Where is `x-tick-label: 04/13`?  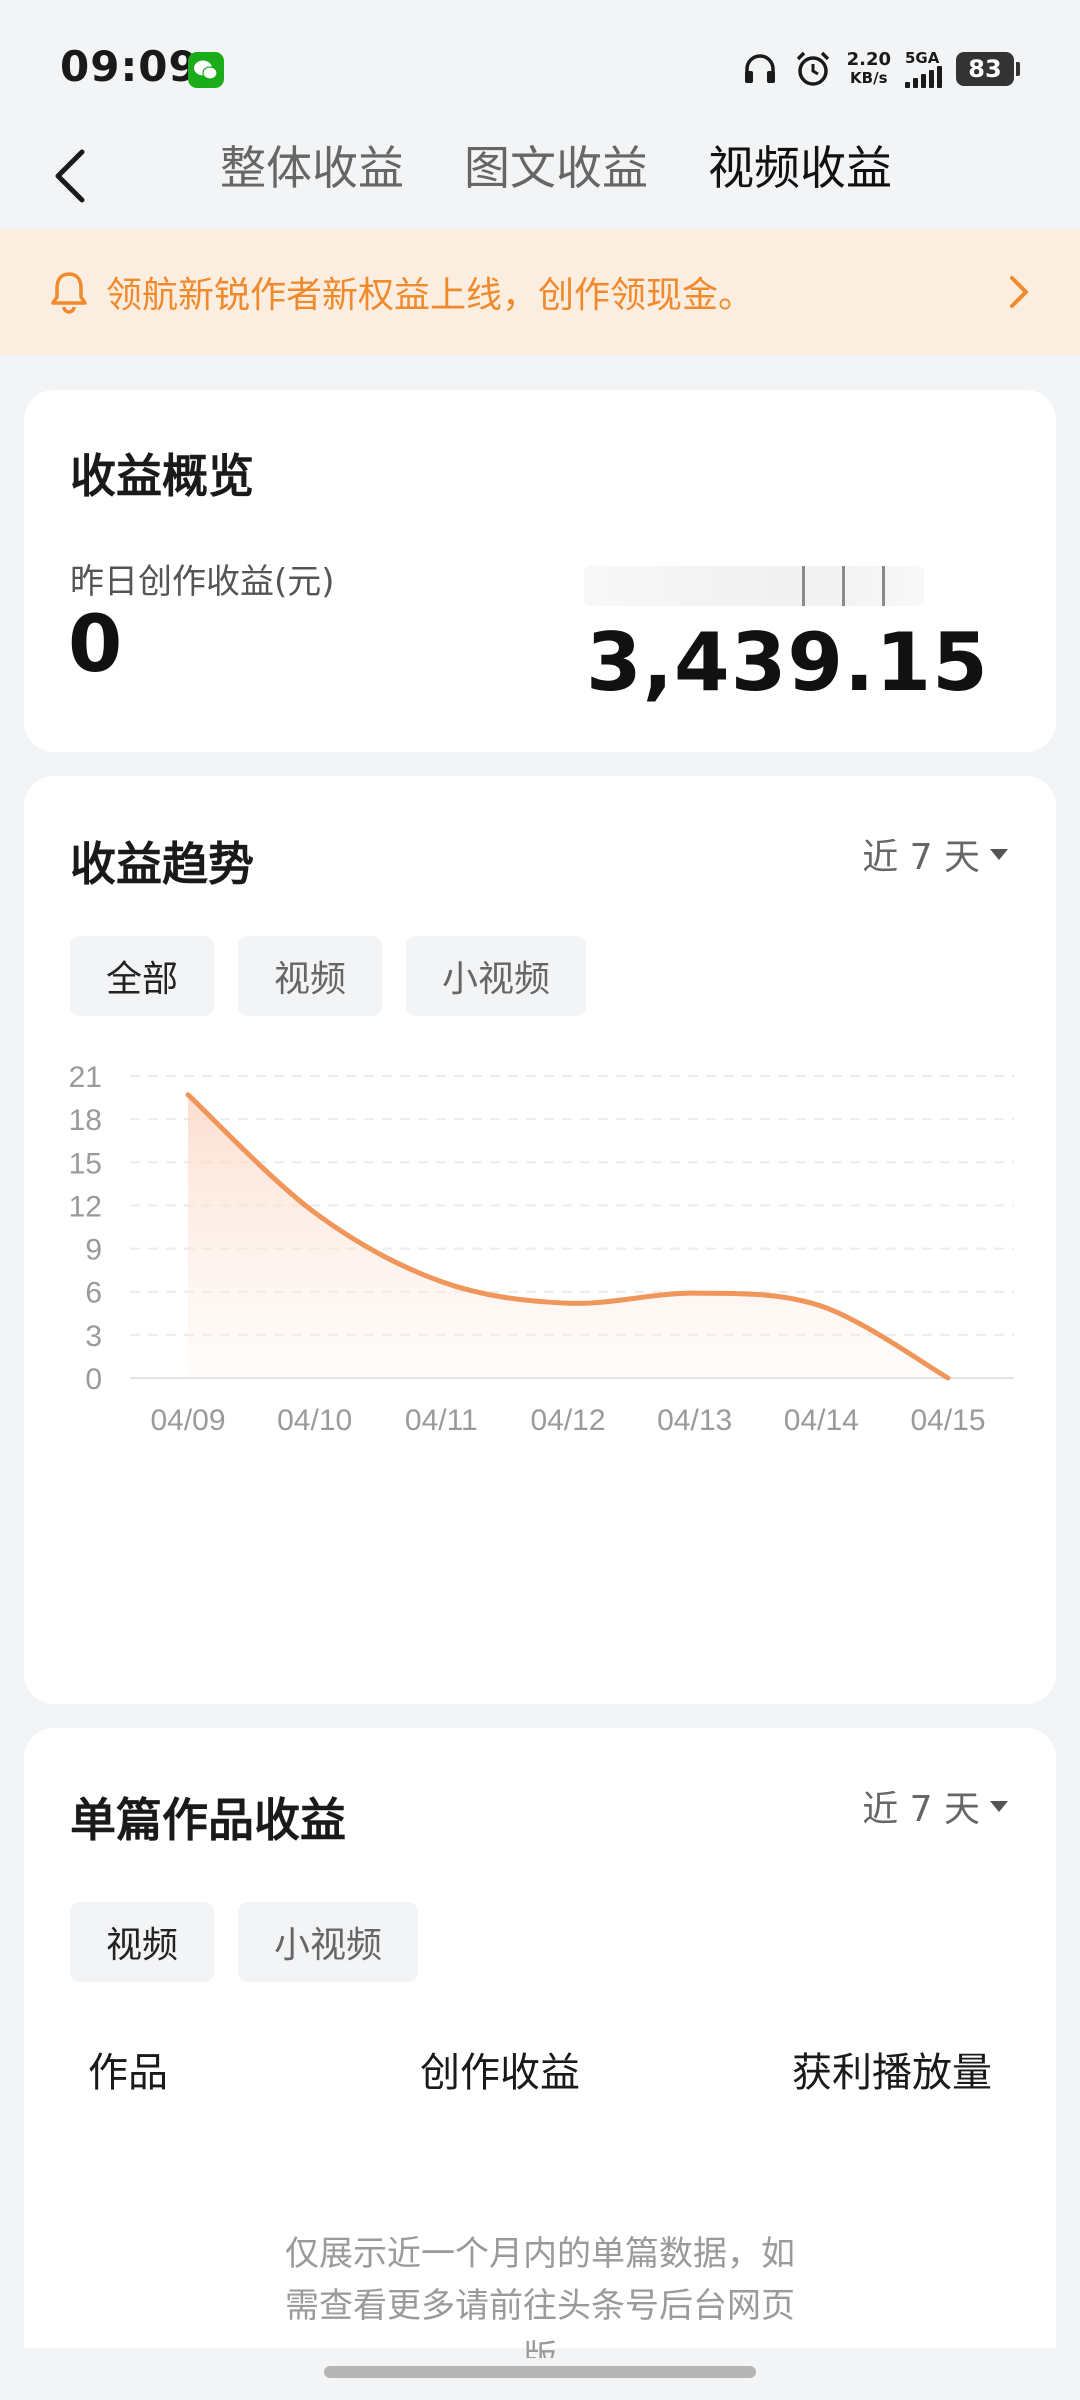
x-tick-label: 04/13 is located at coordinates (694, 1420).